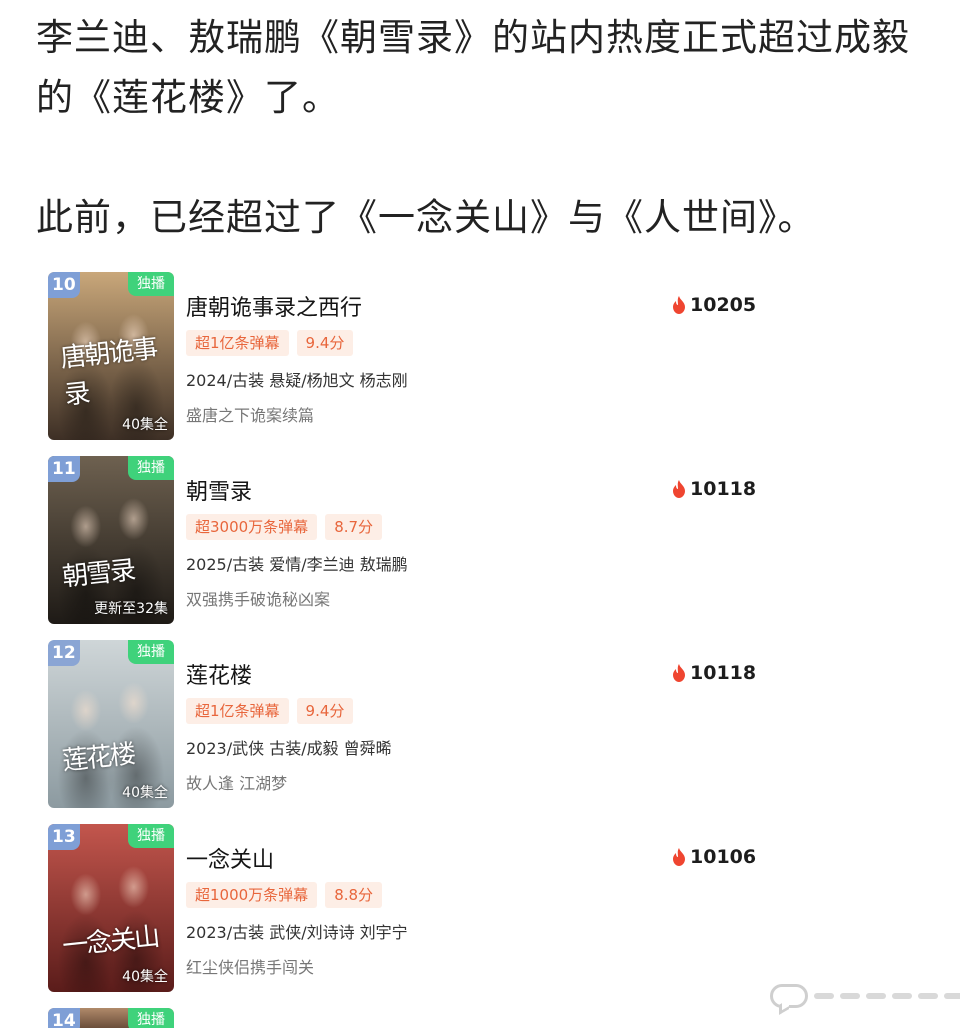 The image size is (960, 1028). Describe the element at coordinates (354, 895) in the screenshot. I see `score-tag: 8.8分` at that location.